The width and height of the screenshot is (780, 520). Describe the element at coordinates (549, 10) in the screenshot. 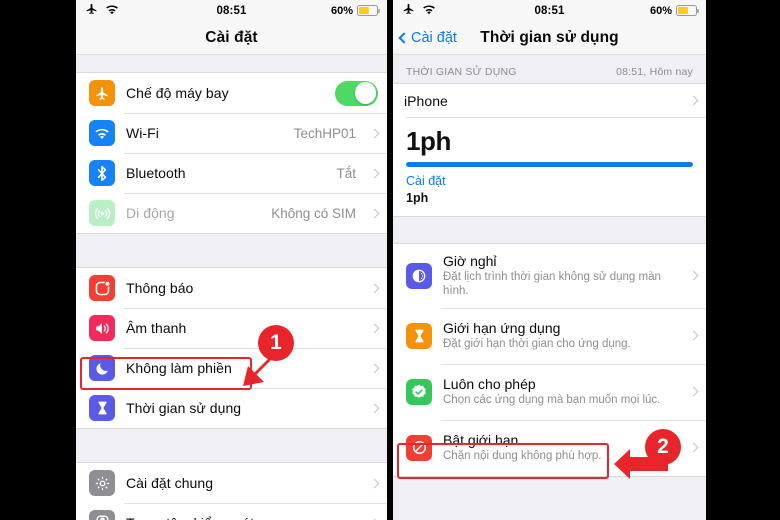

I see `status-bar-right: 08:51 60%` at that location.